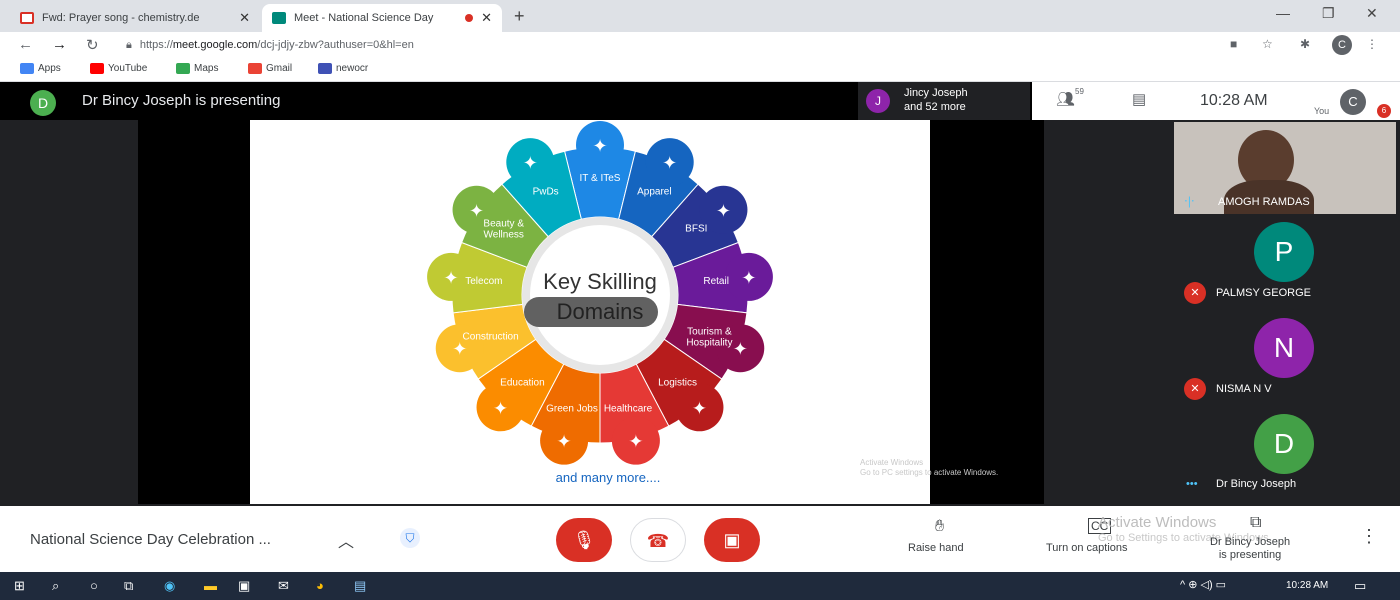  Describe the element at coordinates (346, 540) in the screenshot. I see `chevron-up-icon: ︿` at that location.